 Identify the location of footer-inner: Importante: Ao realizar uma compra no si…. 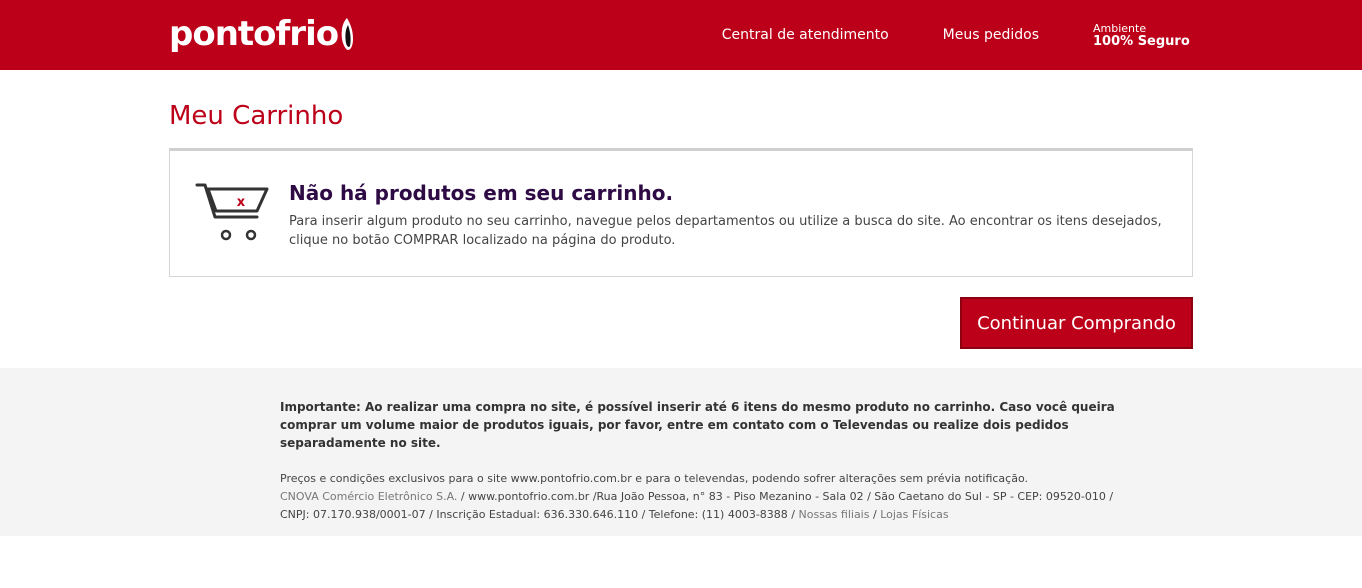
(700, 461).